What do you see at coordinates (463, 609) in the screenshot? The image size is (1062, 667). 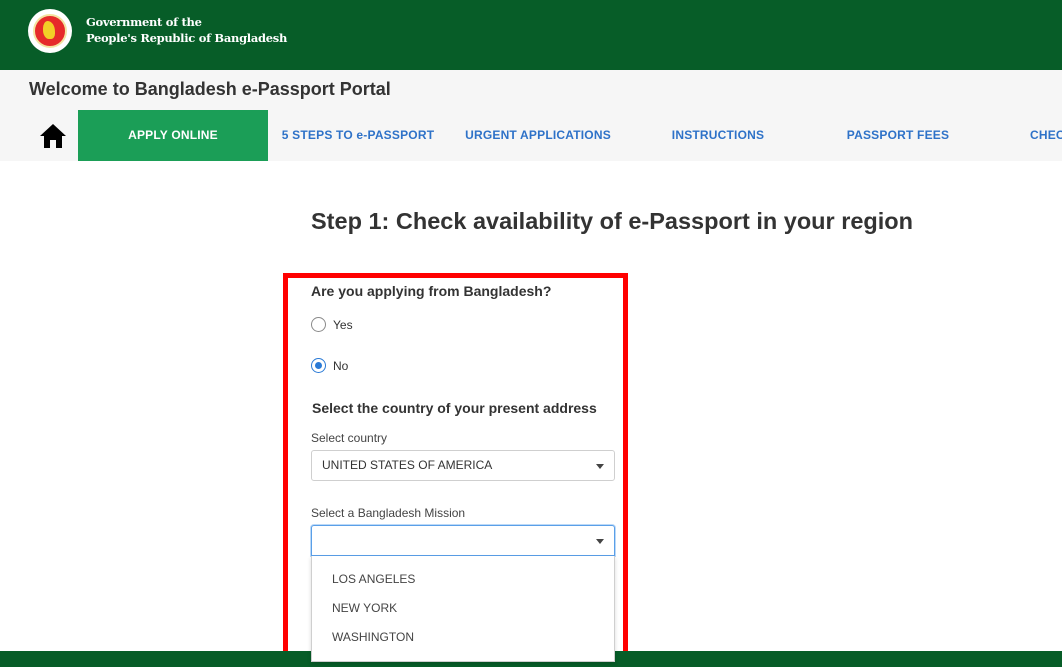 I see `mission-dropdown-list: LOS ANGELES NEW YORK WASHINGTON` at bounding box center [463, 609].